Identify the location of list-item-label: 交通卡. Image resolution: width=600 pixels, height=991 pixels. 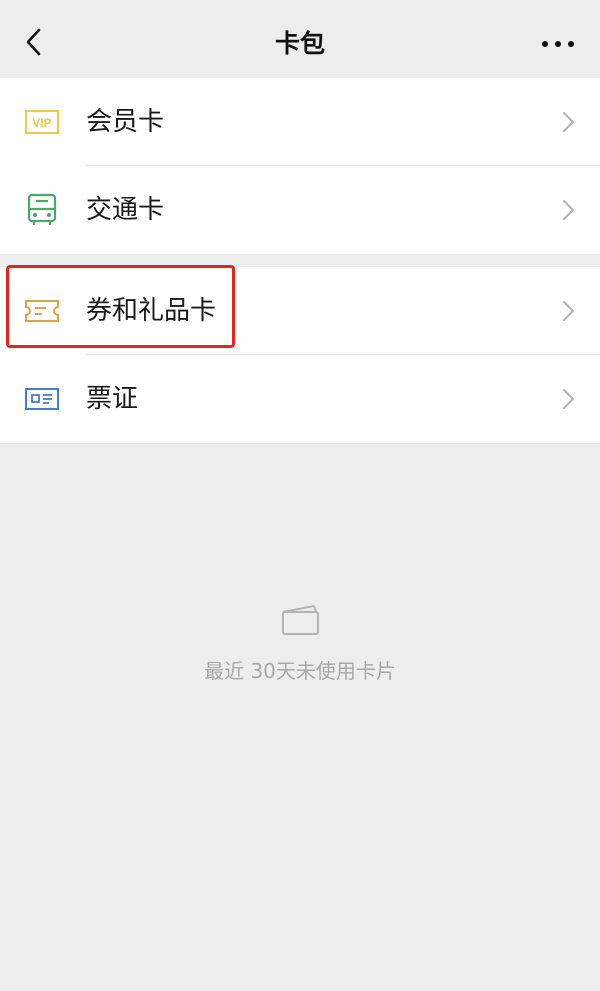
(125, 210).